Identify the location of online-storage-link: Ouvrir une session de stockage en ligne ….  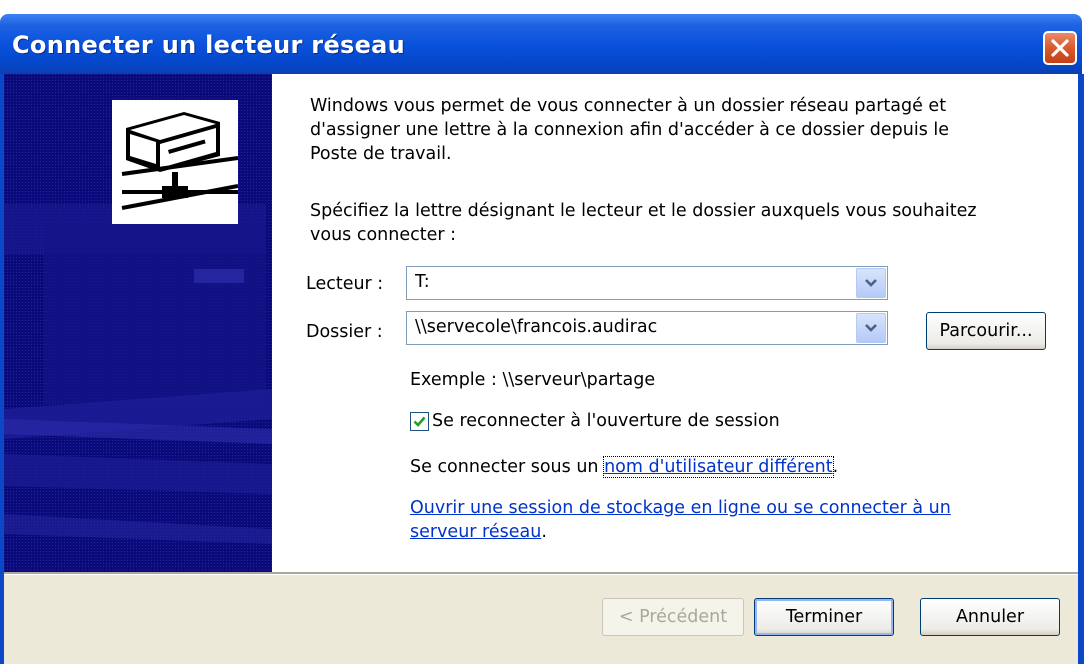
(680, 508).